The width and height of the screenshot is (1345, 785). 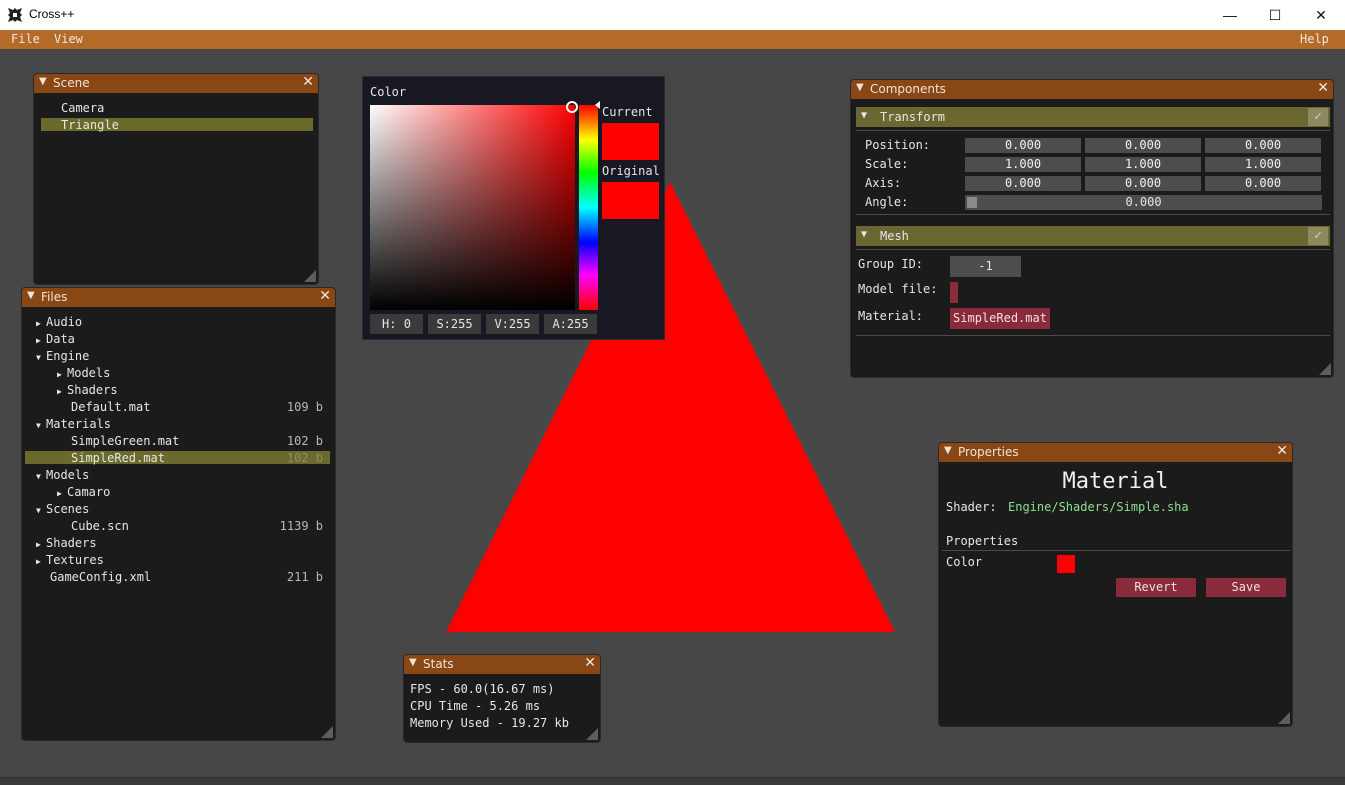 What do you see at coordinates (62, 356) in the screenshot?
I see `tree-item: ▼ Engine` at bounding box center [62, 356].